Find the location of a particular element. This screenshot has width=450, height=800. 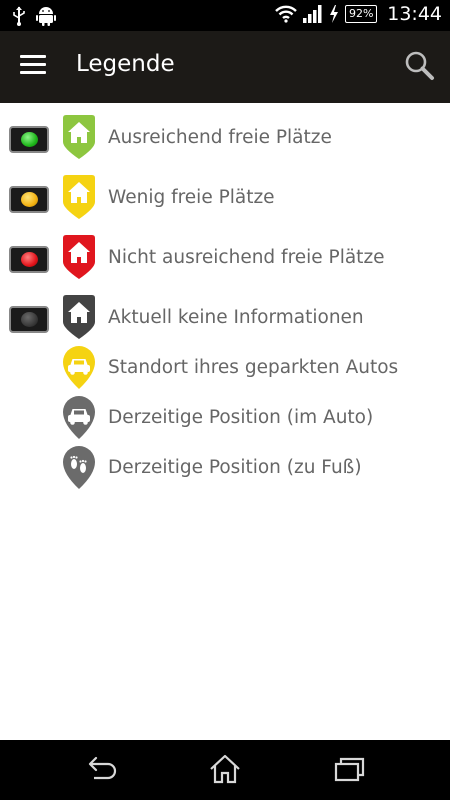

house-pin-dark-icon is located at coordinates (79, 317).